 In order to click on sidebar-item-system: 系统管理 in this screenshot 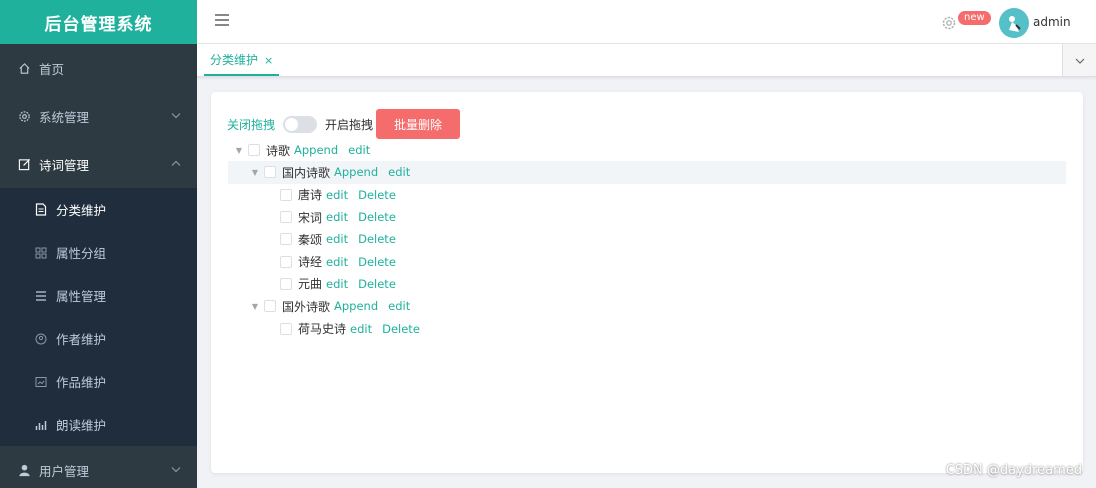, I will do `click(98, 116)`.